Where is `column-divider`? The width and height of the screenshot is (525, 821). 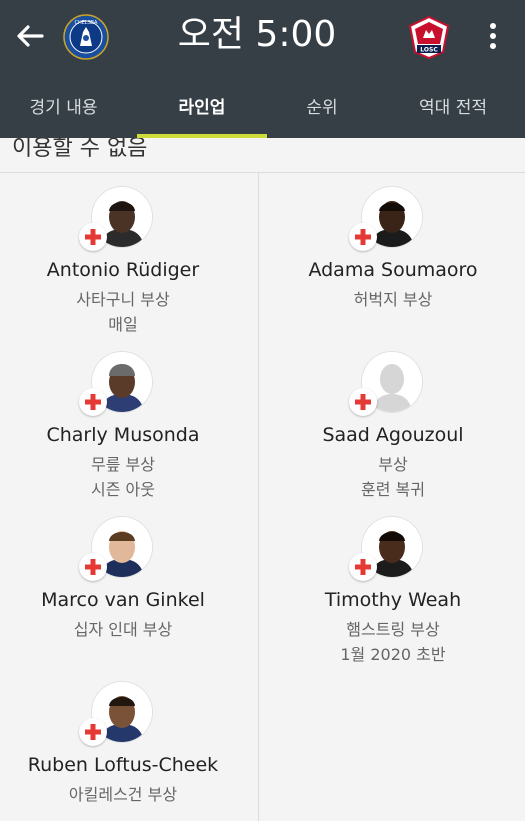
column-divider is located at coordinates (258, 497).